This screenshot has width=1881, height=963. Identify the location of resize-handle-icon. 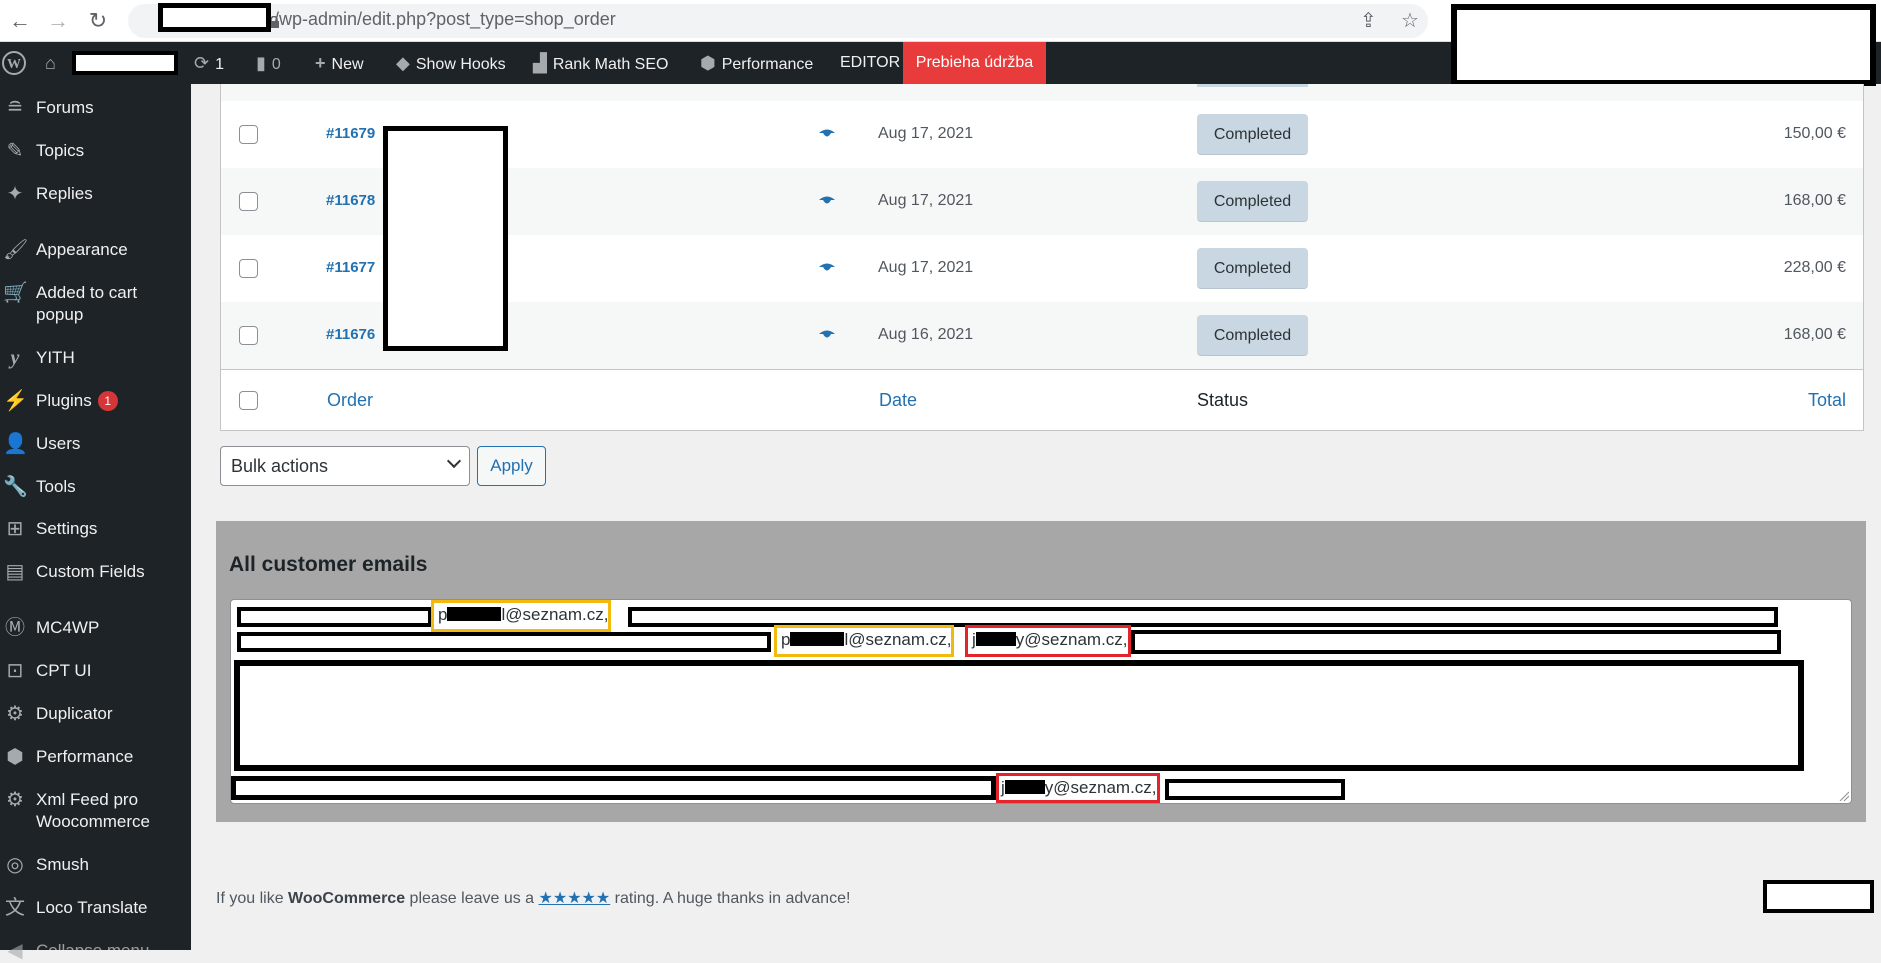
(1844, 796).